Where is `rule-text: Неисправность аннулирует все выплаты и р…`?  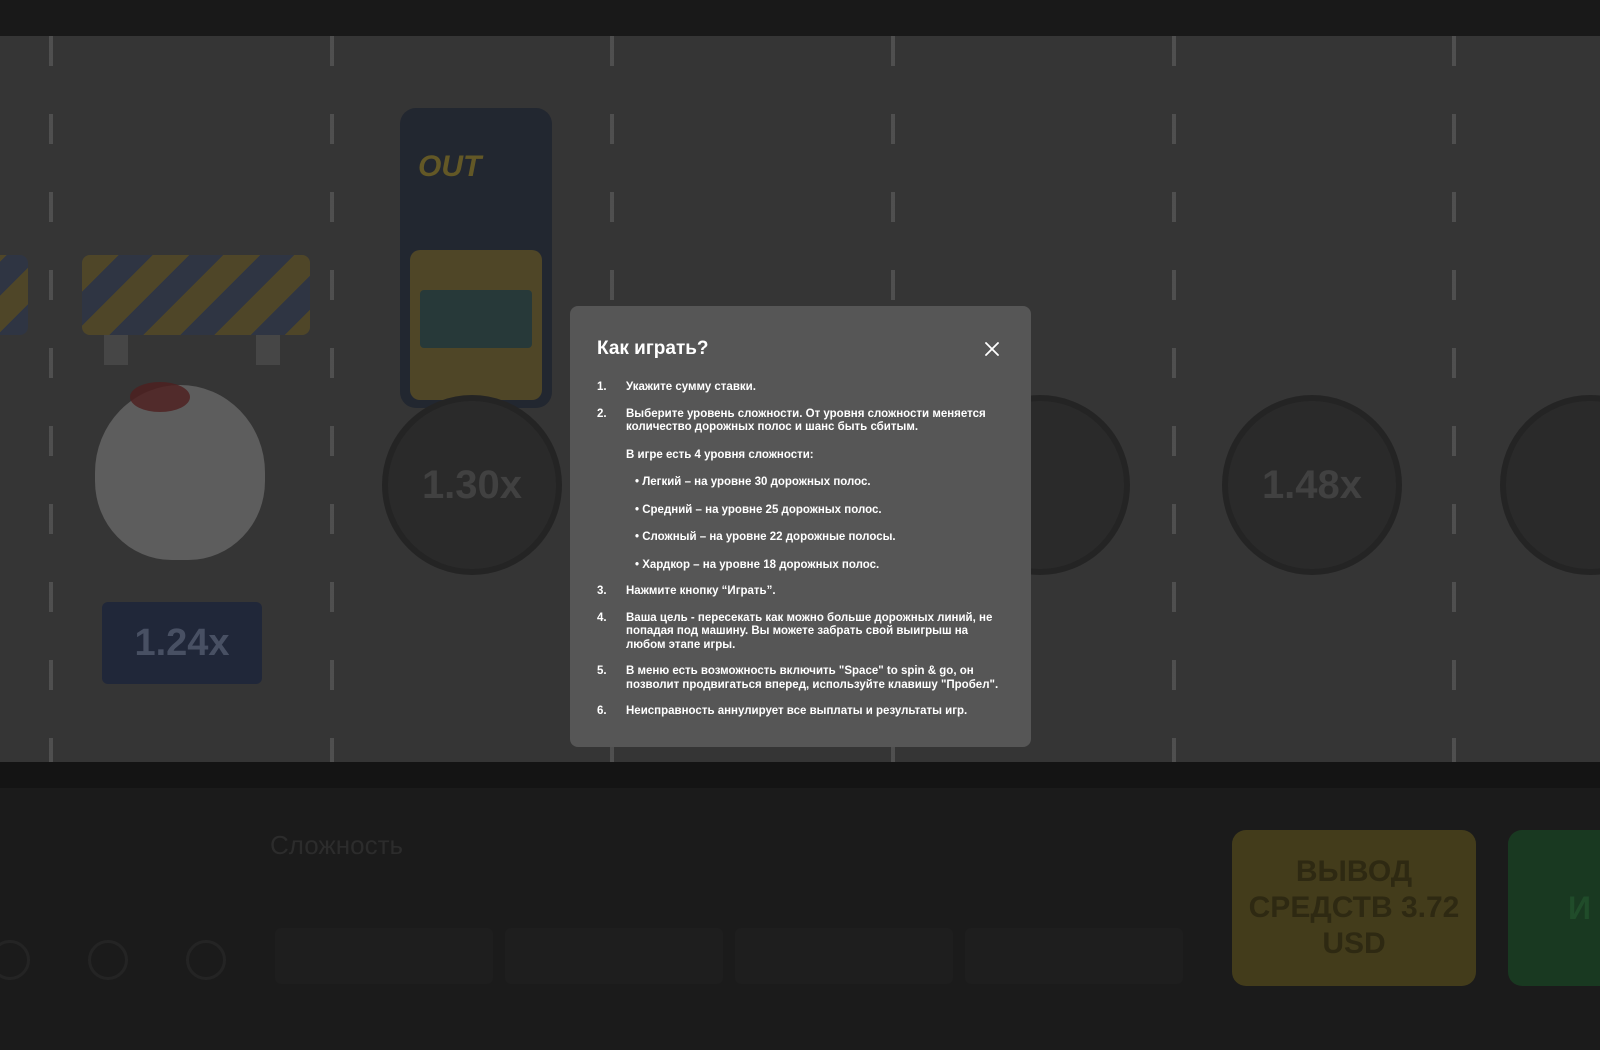
rule-text: Неисправность аннулирует все выплаты и р… is located at coordinates (797, 711).